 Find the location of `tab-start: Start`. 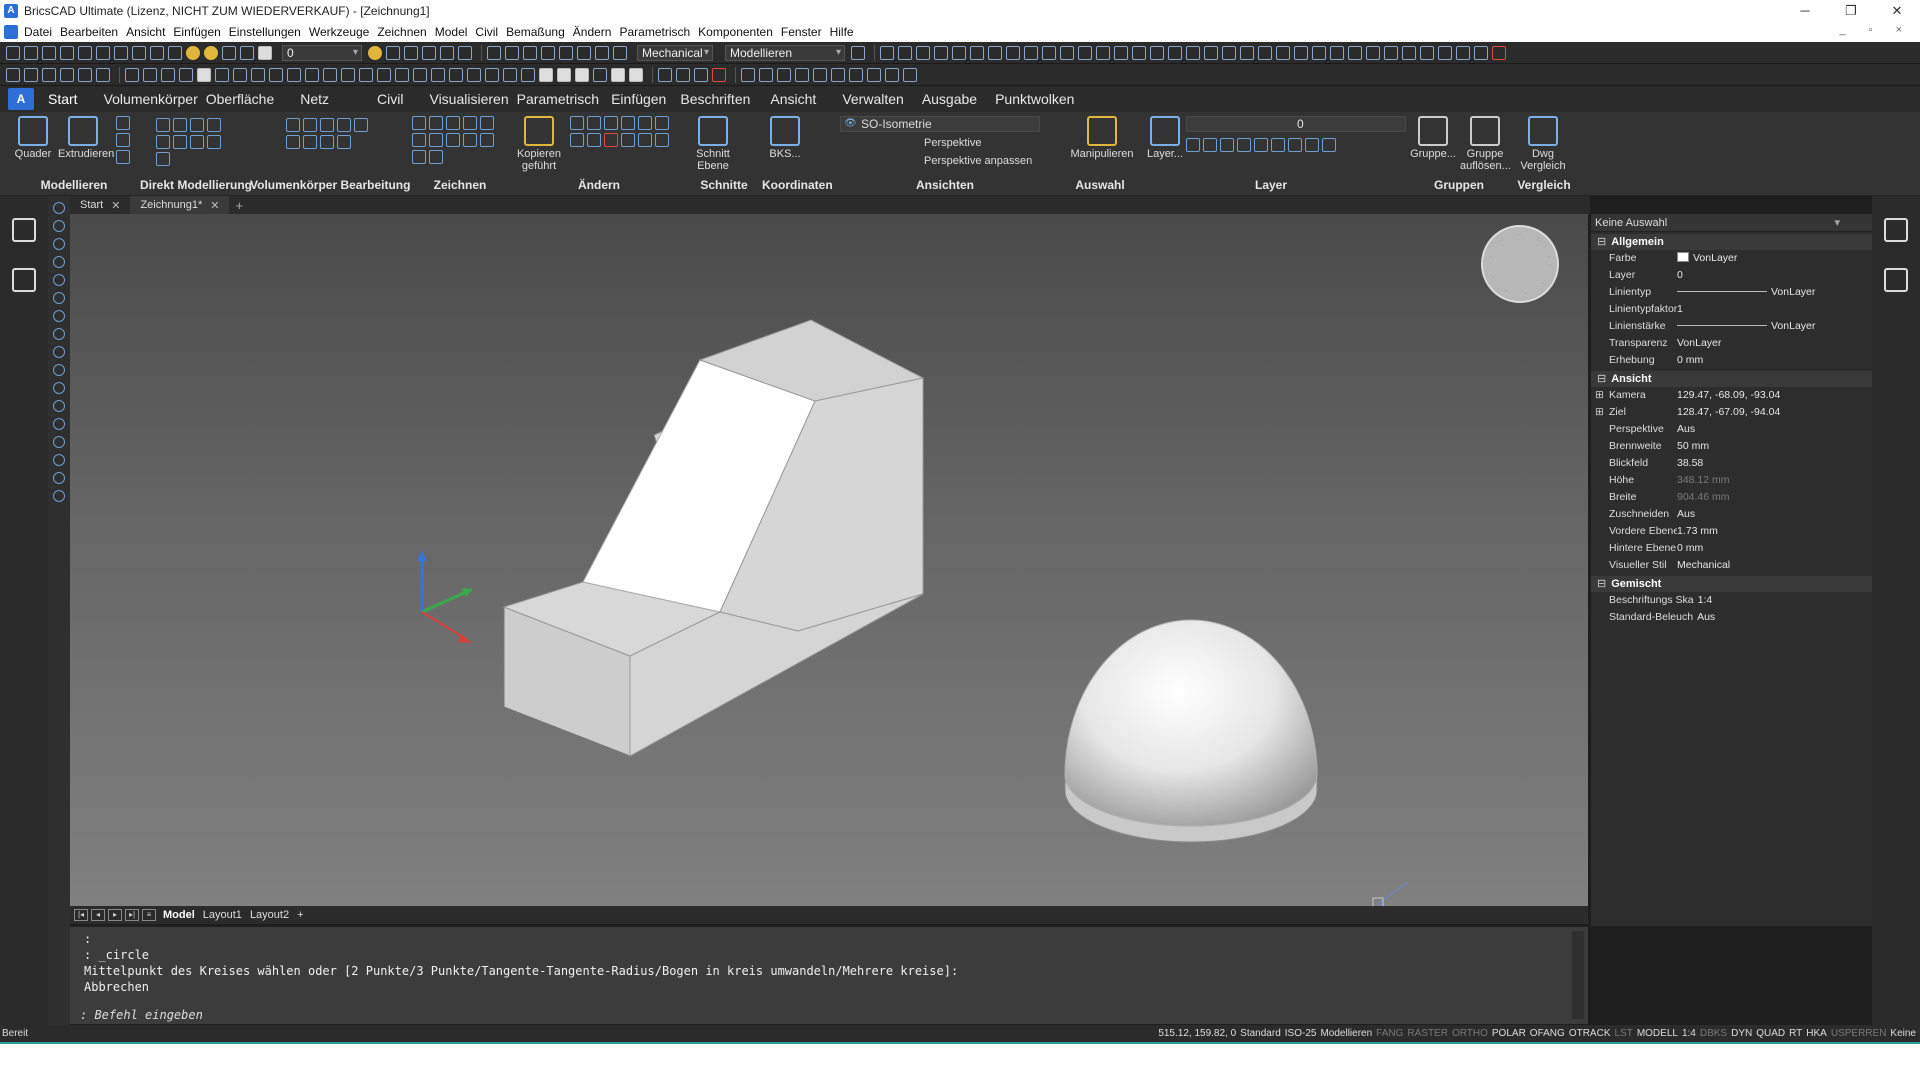

tab-start: Start is located at coordinates (63, 99).